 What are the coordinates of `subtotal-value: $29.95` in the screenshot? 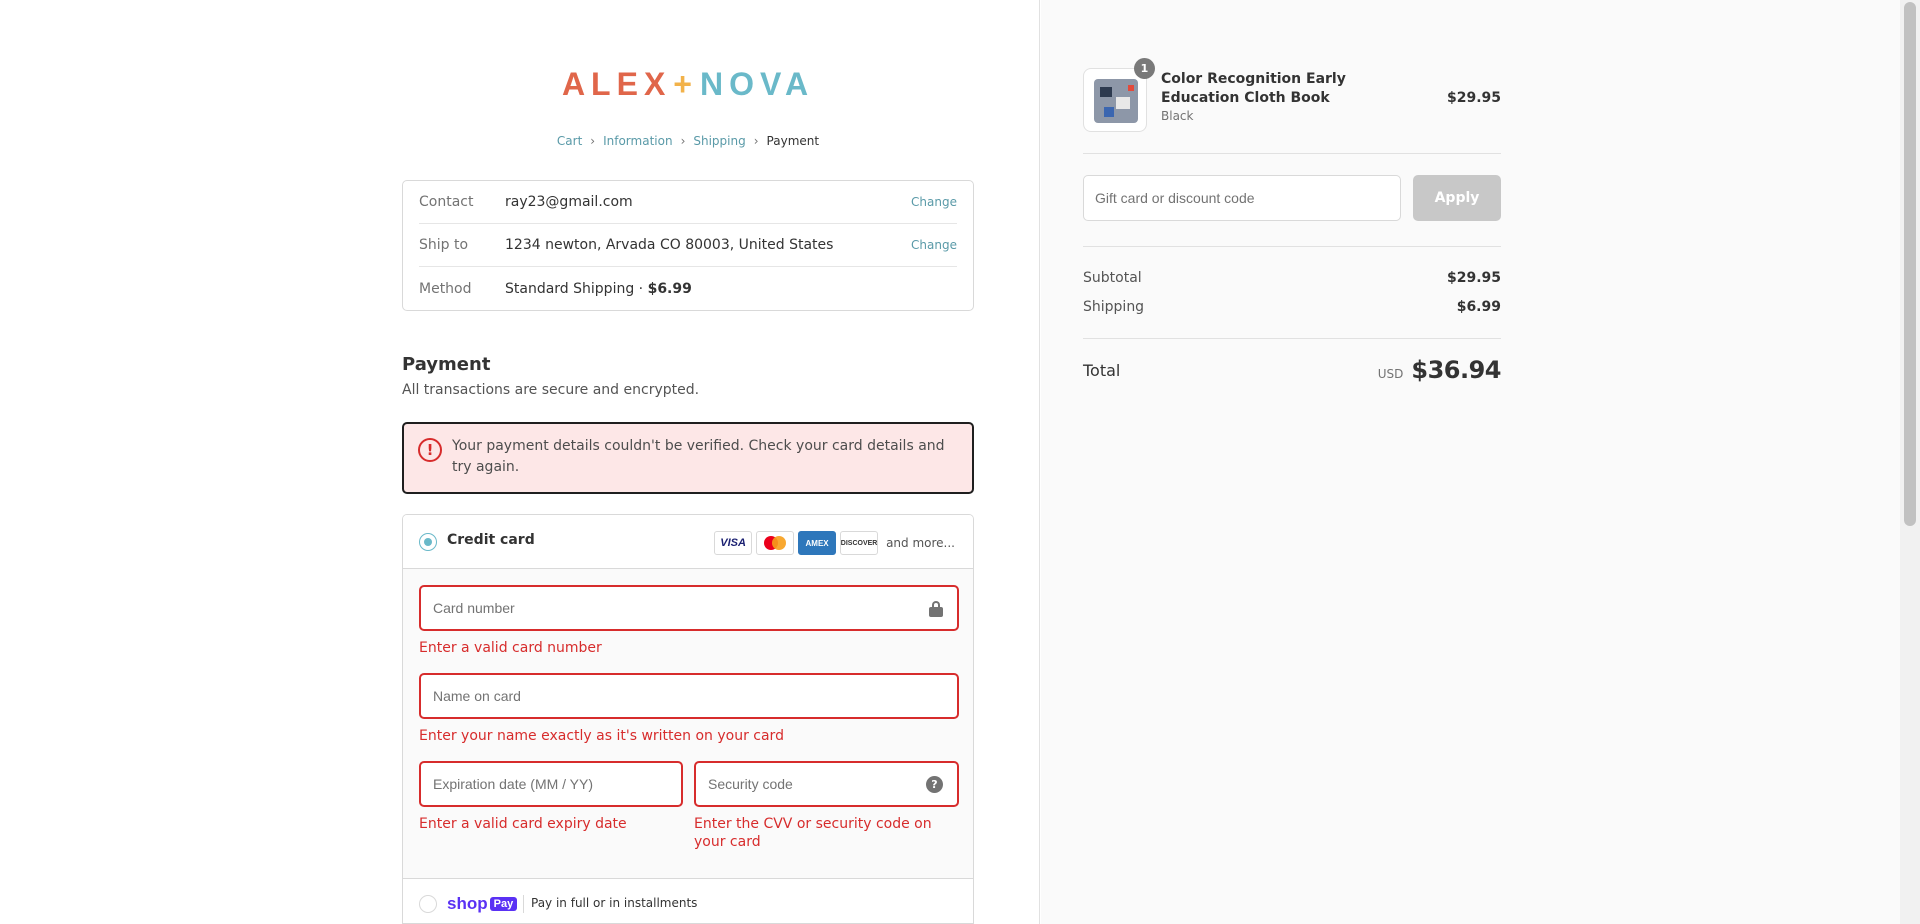 It's located at (1473, 278).